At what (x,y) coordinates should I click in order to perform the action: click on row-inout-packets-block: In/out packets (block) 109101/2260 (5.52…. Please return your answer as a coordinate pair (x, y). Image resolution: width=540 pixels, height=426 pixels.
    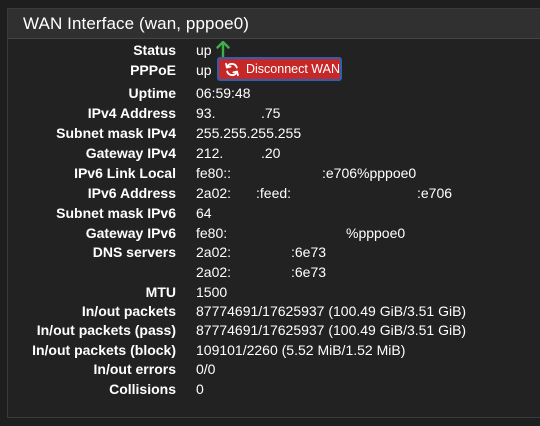
    Looking at the image, I should click on (274, 350).